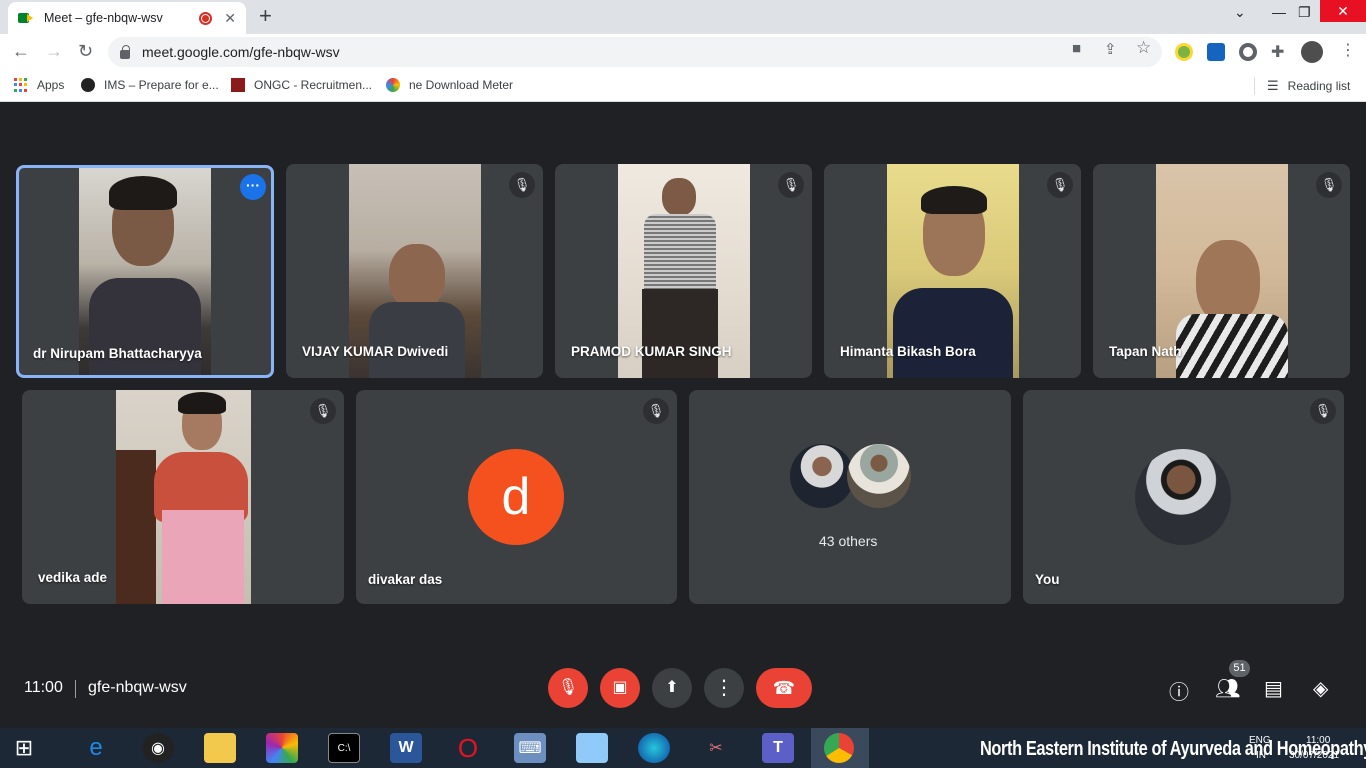 The width and height of the screenshot is (1366, 768). What do you see at coordinates (103, 18) in the screenshot?
I see `tab-title: Meet – gfe-nbqw-wsv` at bounding box center [103, 18].